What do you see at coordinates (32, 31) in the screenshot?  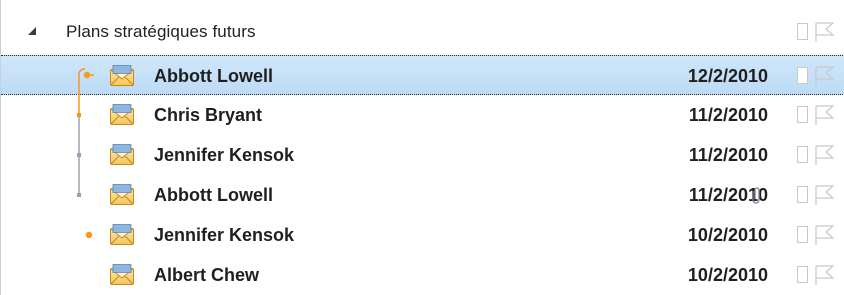 I see `collapse-triangle-icon` at bounding box center [32, 31].